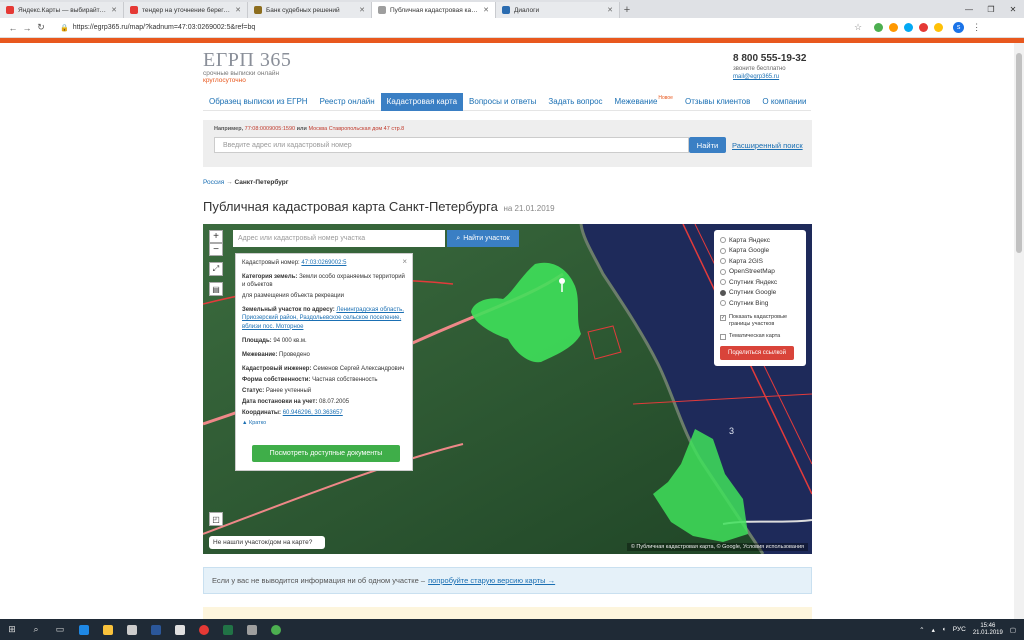 Image resolution: width=1024 pixels, height=640 pixels. I want to click on breadcrumb-root: Россия, so click(213, 182).